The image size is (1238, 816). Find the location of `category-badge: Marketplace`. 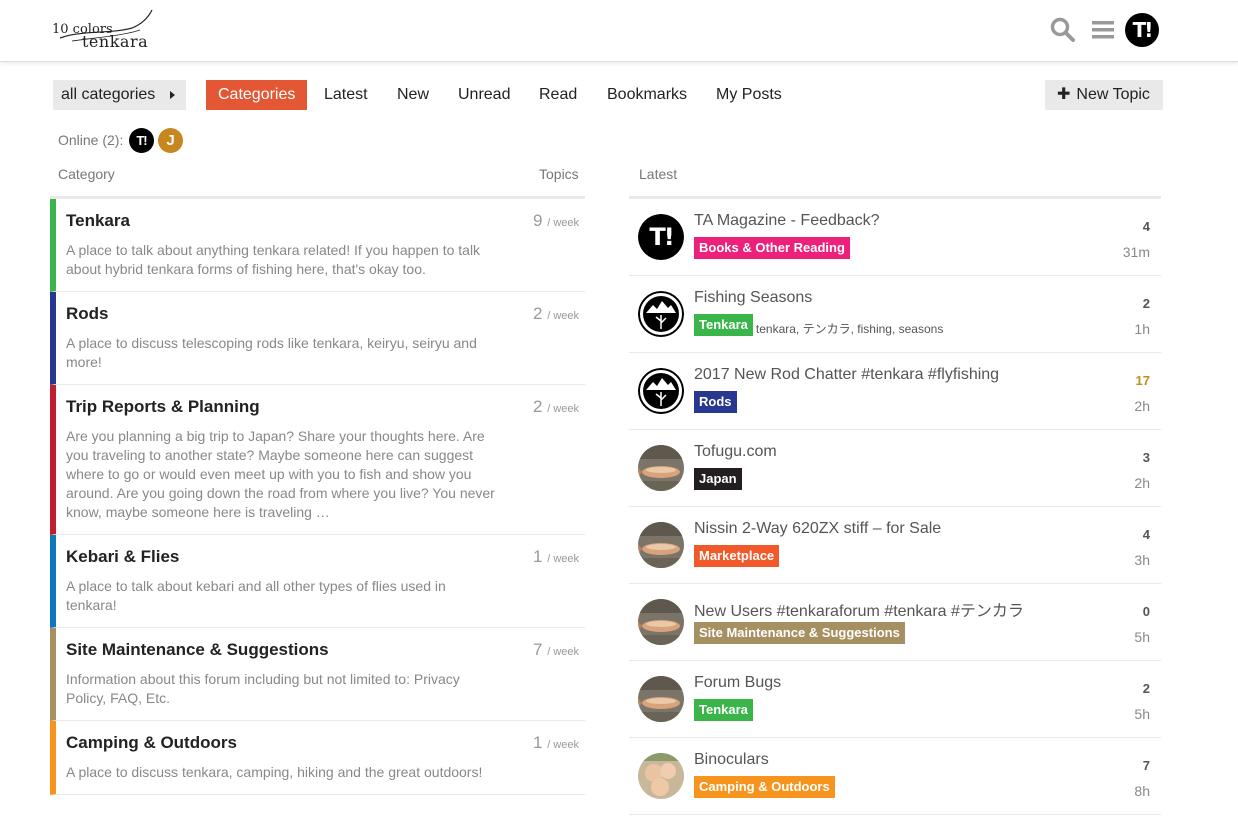

category-badge: Marketplace is located at coordinates (737, 556).